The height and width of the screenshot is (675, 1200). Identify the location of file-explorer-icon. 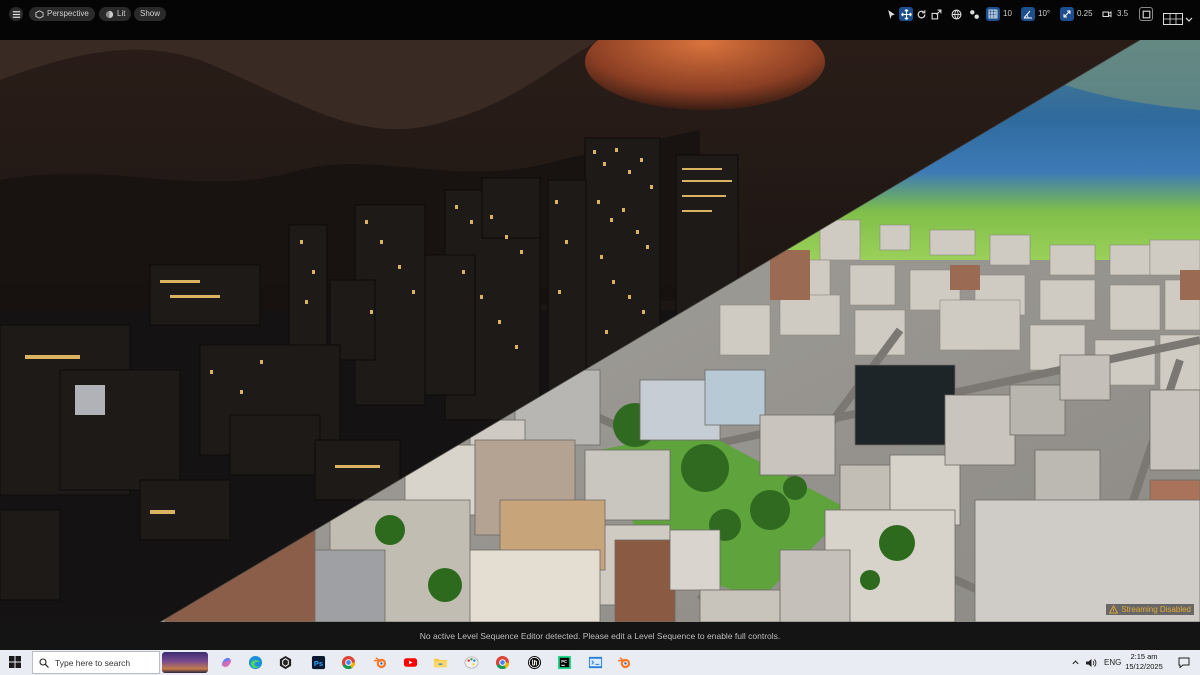
(440, 662).